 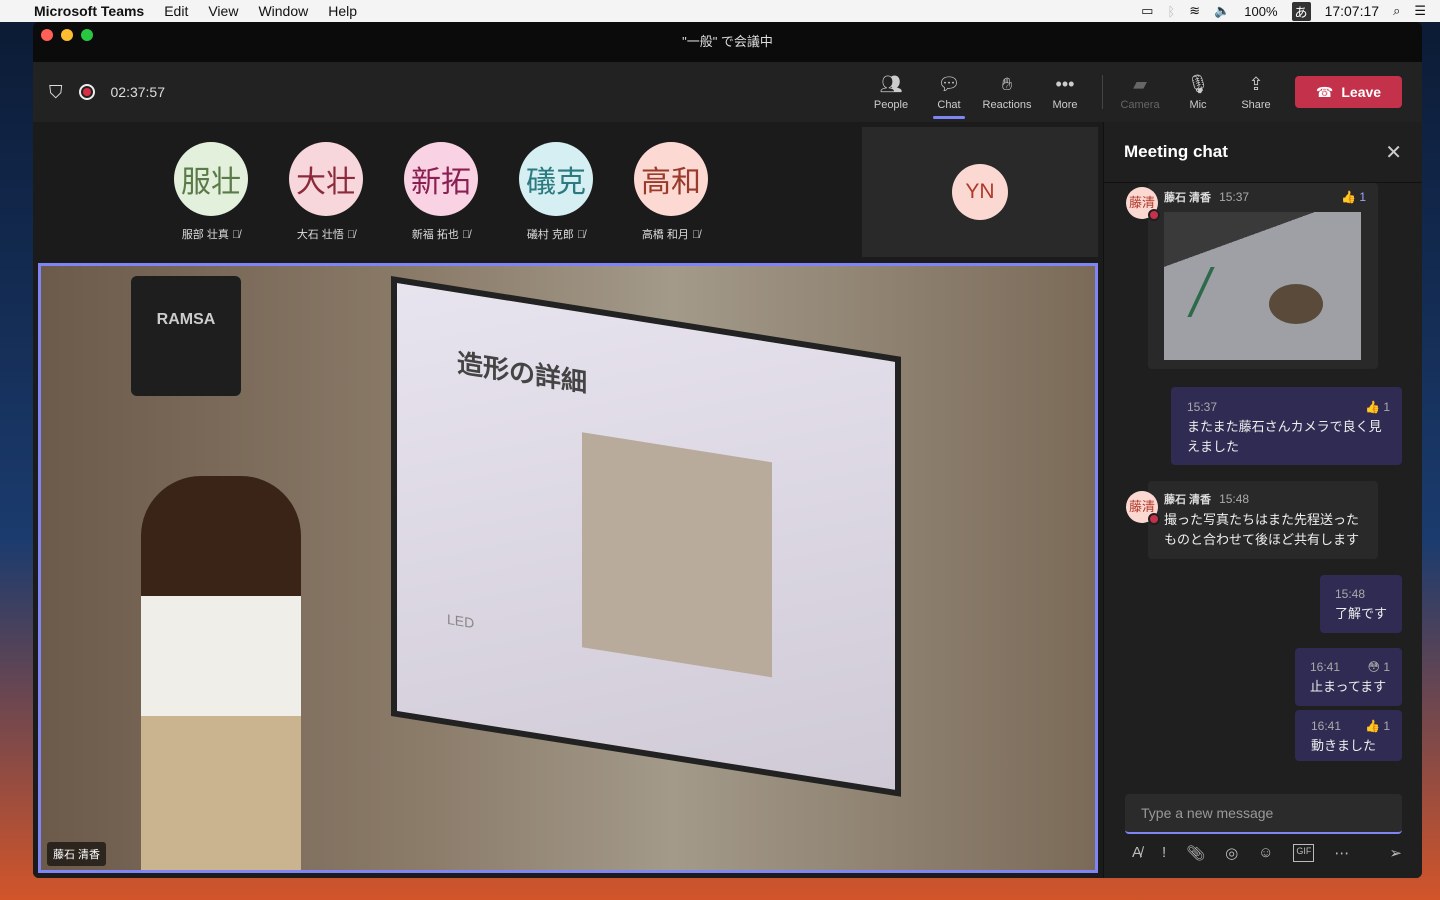 I want to click on zoom-window-button, so click(x=87, y=35).